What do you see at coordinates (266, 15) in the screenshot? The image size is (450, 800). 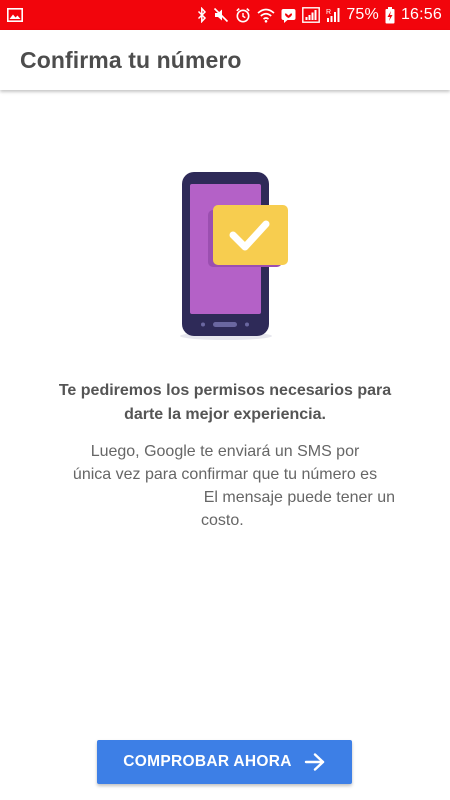 I see `wifi-icon` at bounding box center [266, 15].